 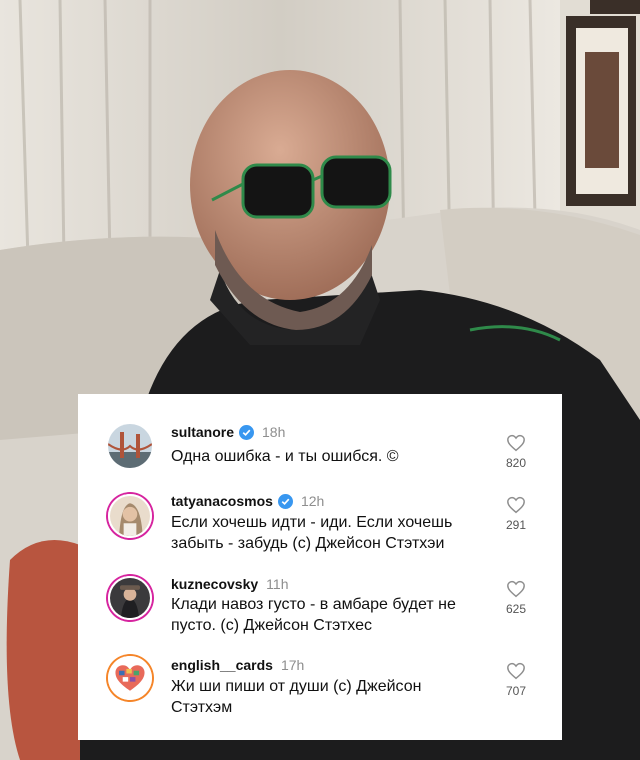 I want to click on woman-portrait-photo-icon, so click(x=130, y=516).